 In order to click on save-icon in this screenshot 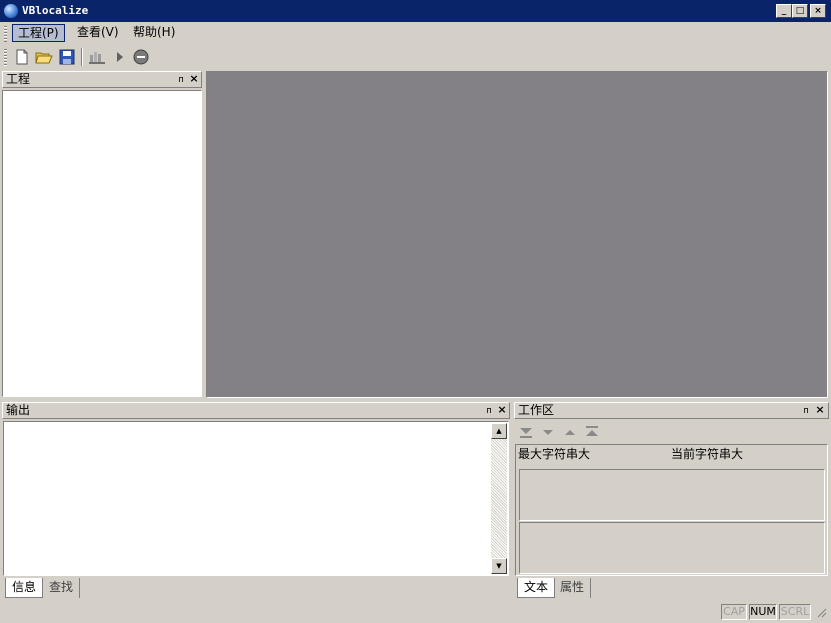, I will do `click(67, 57)`.